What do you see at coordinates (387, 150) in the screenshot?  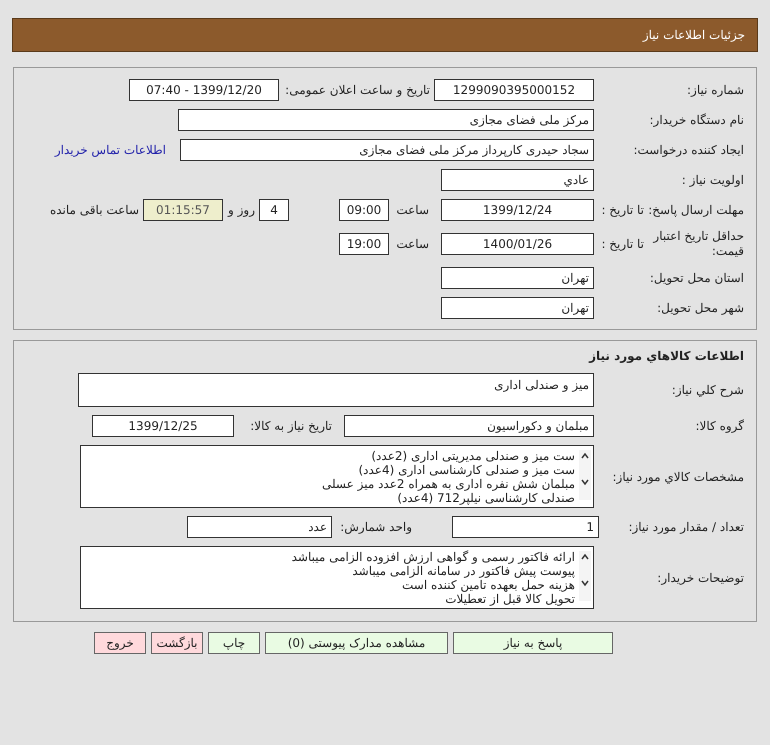 I see `text-field: سجاد حیدری کارپرداز مرکز ملی فضای مجازی` at bounding box center [387, 150].